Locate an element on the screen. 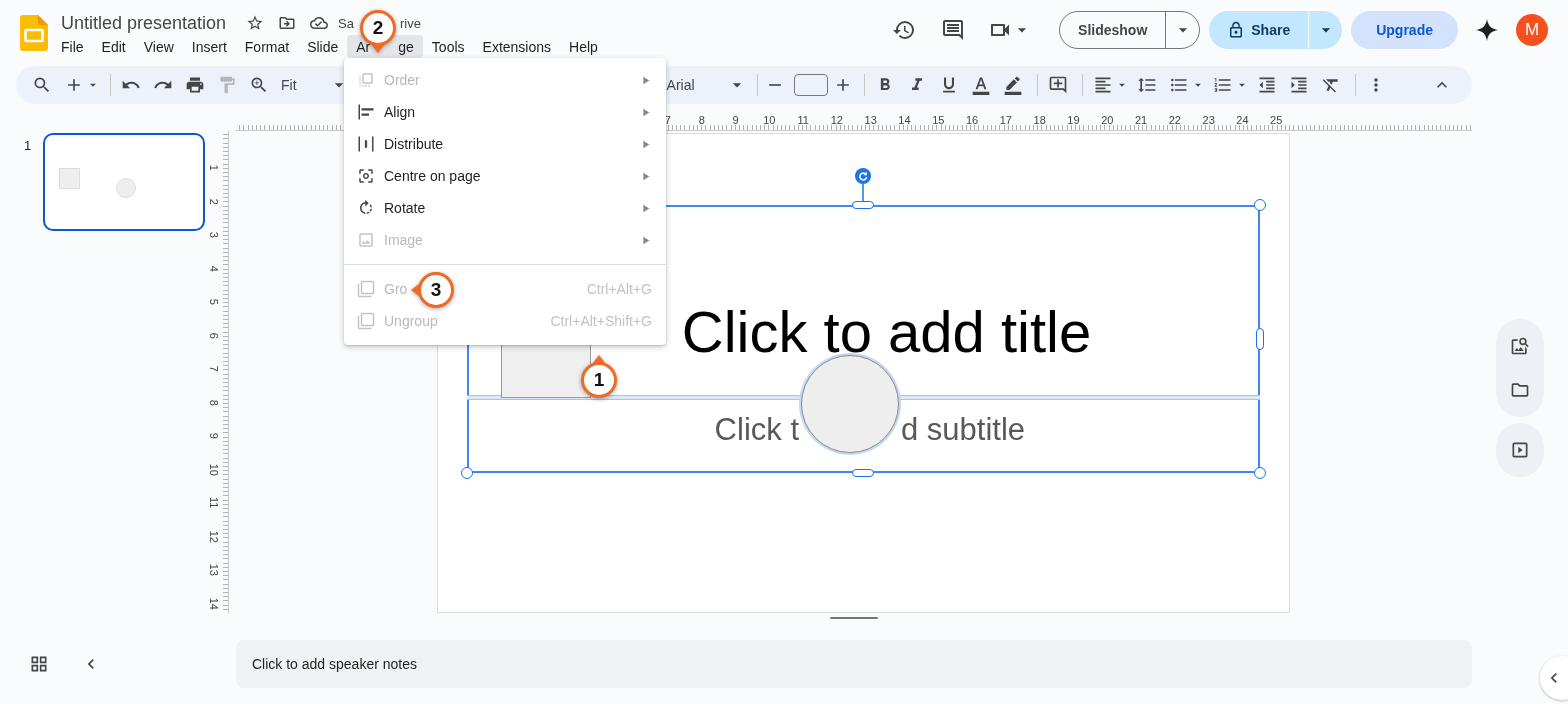  upgrade-button: Upgrade is located at coordinates (1404, 30).